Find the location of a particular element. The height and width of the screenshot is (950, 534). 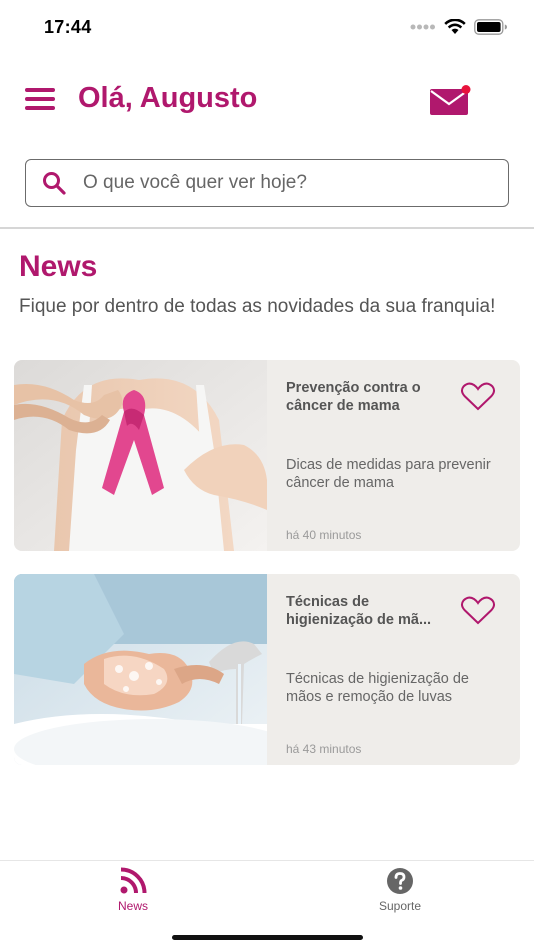

card-timestamp: há 43 minutos is located at coordinates (324, 749).